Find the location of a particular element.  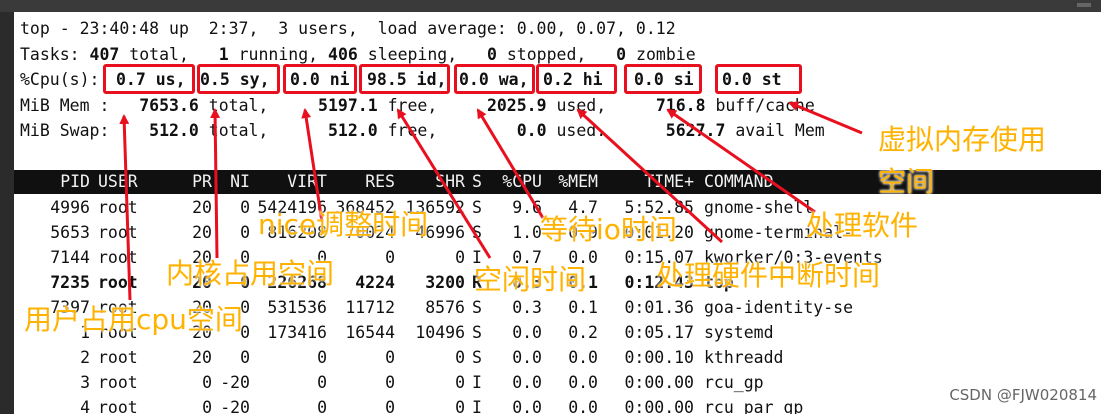

annotation-hi: 处理硬件中断时间 is located at coordinates (768, 275).